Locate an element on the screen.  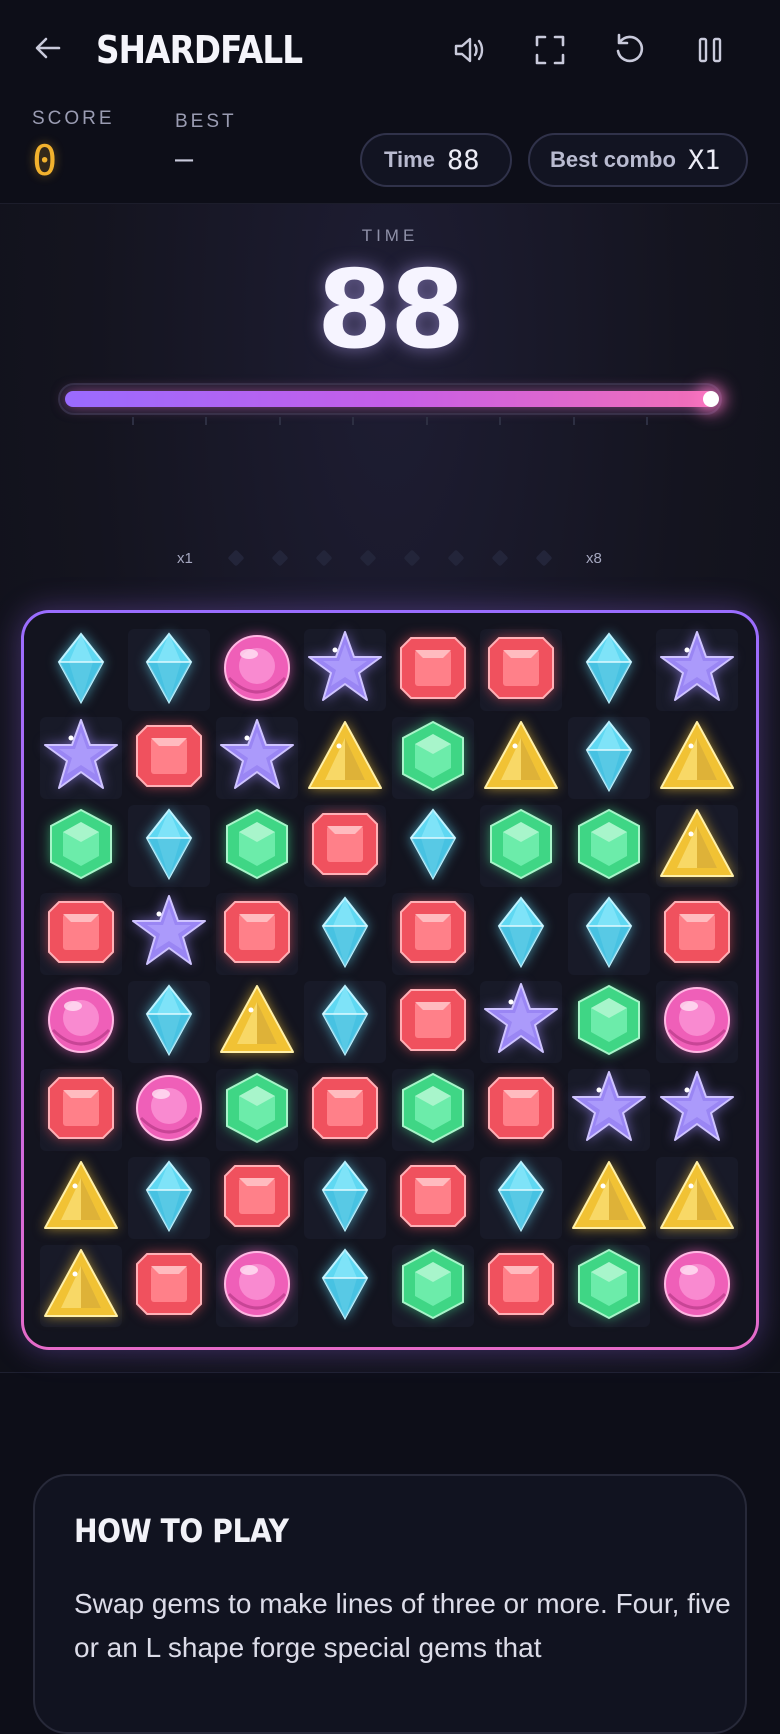
restart-button is located at coordinates (630, 52).